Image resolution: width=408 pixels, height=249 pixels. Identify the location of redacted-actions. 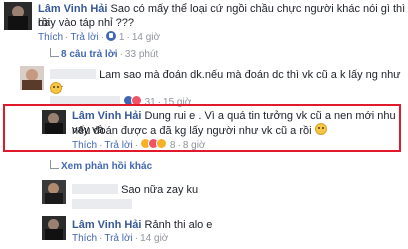
(102, 204).